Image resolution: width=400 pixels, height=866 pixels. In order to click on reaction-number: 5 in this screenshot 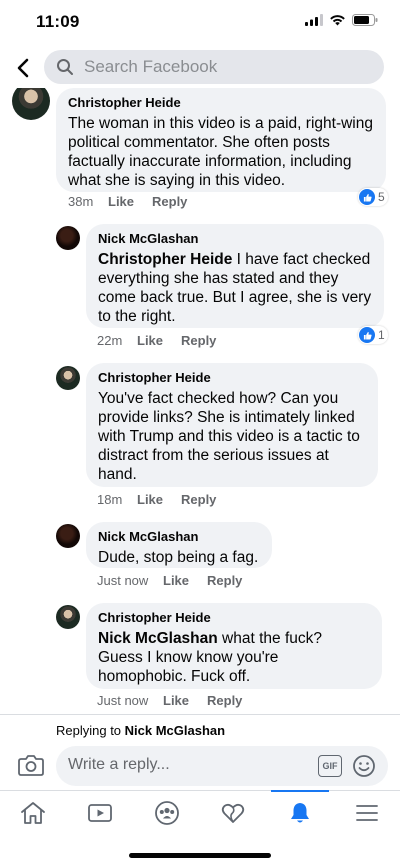, I will do `click(381, 197)`.